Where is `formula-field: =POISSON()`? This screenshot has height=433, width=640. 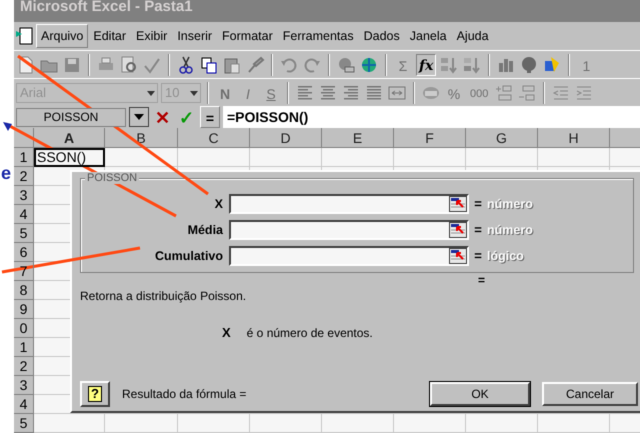
formula-field: =POISSON() is located at coordinates (431, 117).